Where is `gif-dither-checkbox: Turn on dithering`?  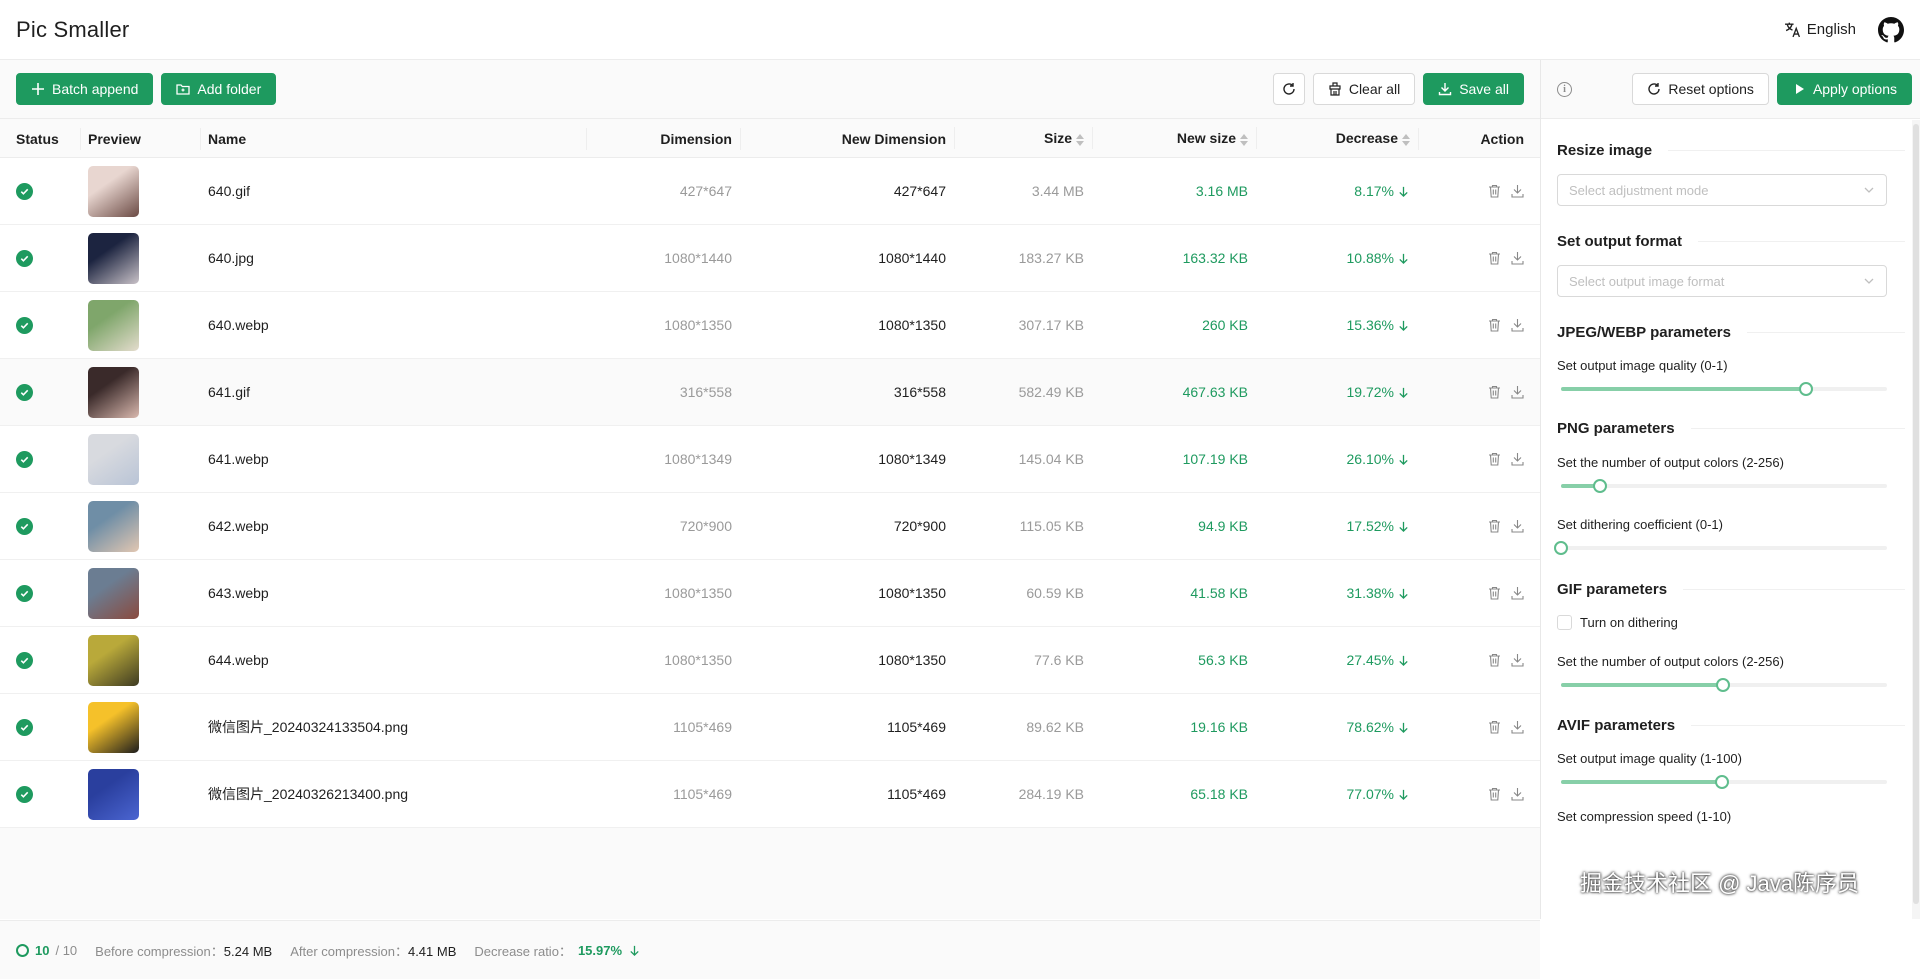
gif-dither-checkbox: Turn on dithering is located at coordinates (1731, 622).